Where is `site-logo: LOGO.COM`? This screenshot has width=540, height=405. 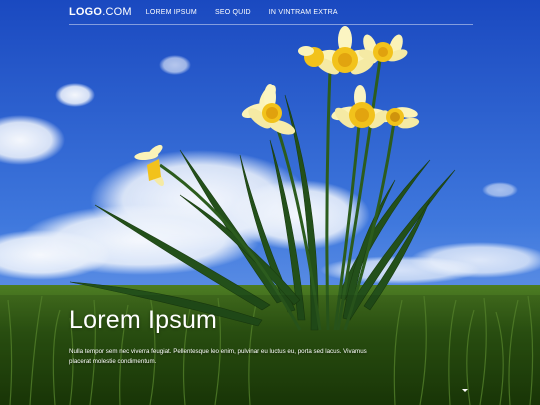 site-logo: LOGO.COM is located at coordinates (100, 12).